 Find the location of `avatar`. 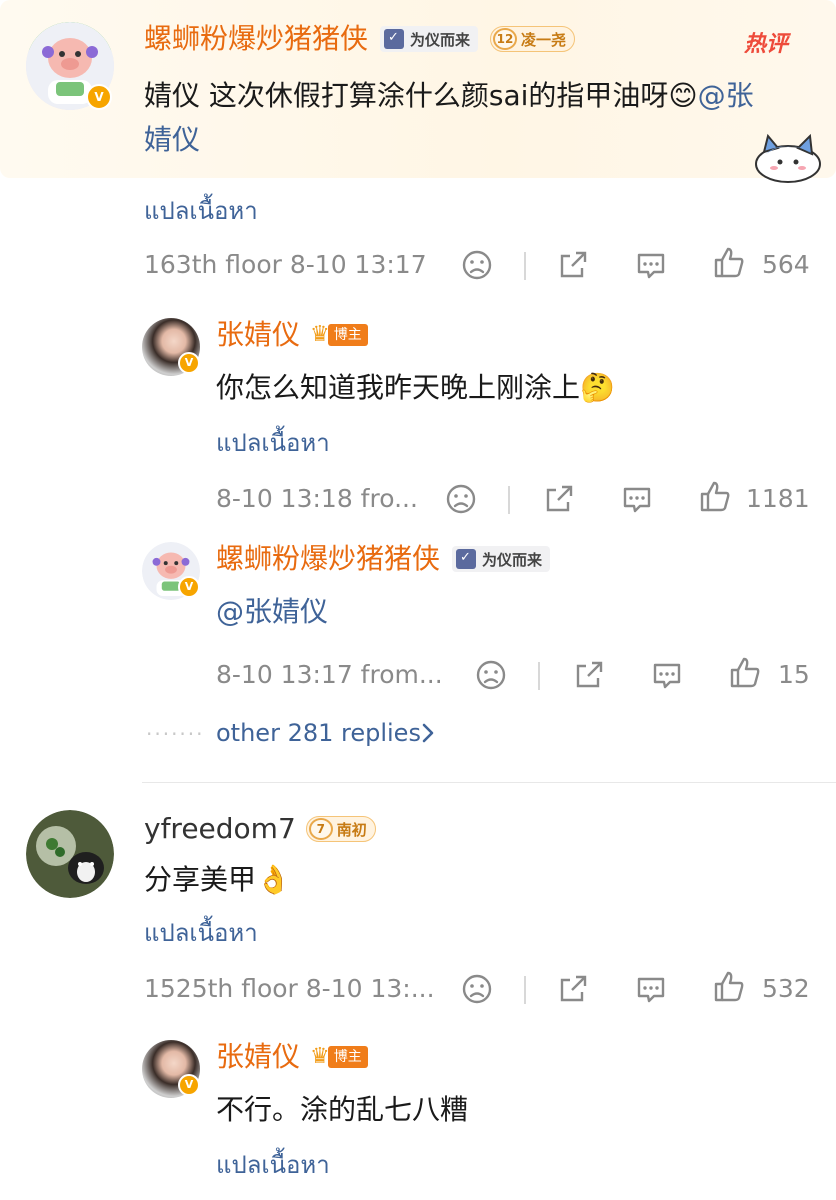

avatar is located at coordinates (70, 854).